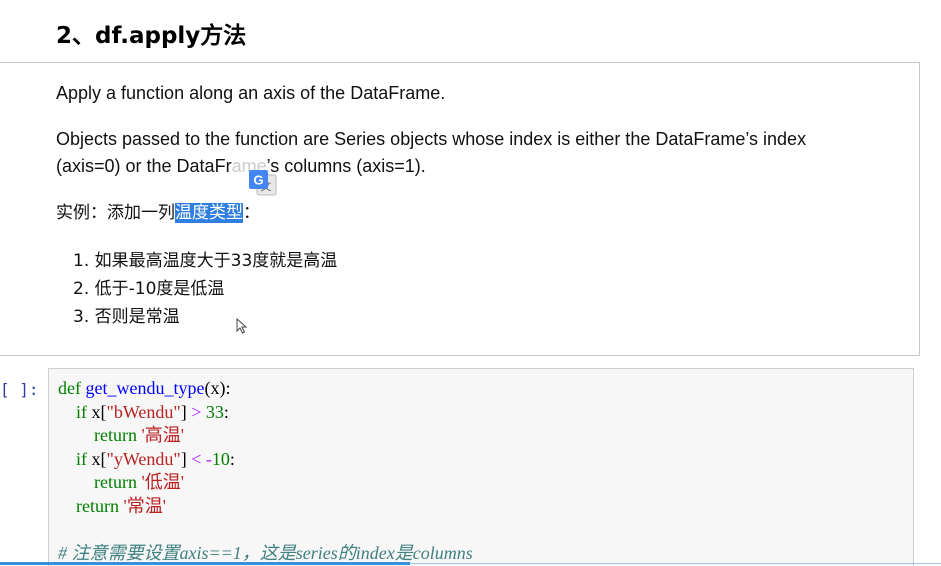 The width and height of the screenshot is (941, 566). Describe the element at coordinates (143, 411) in the screenshot. I see `code-string: "bWendu"` at that location.